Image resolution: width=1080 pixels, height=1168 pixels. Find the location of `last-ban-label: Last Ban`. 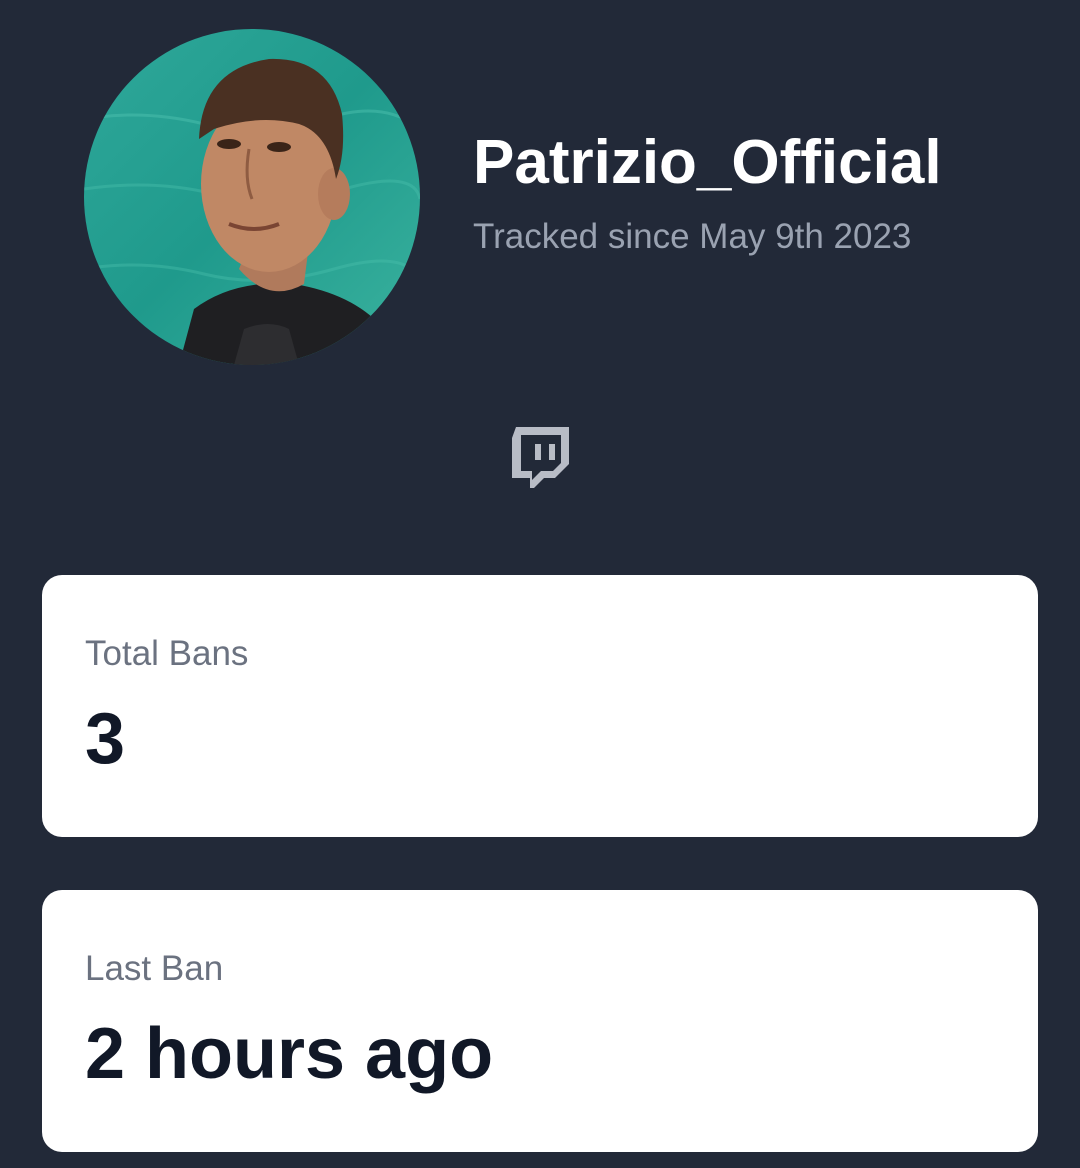

last-ban-label: Last Ban is located at coordinates (154, 968).